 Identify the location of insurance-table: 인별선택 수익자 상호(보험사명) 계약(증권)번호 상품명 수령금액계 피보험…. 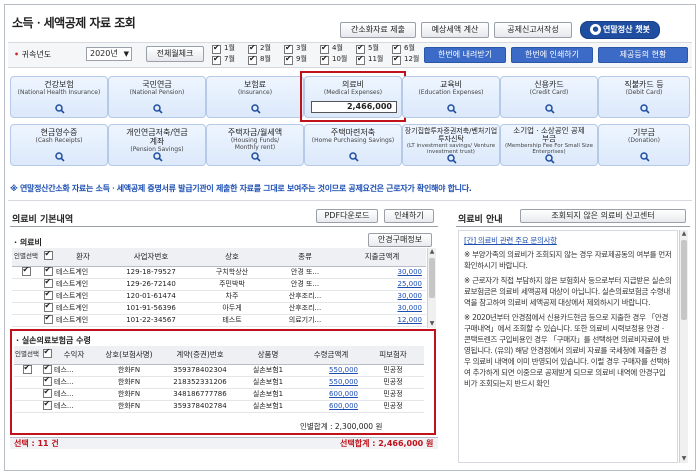
(219, 379).